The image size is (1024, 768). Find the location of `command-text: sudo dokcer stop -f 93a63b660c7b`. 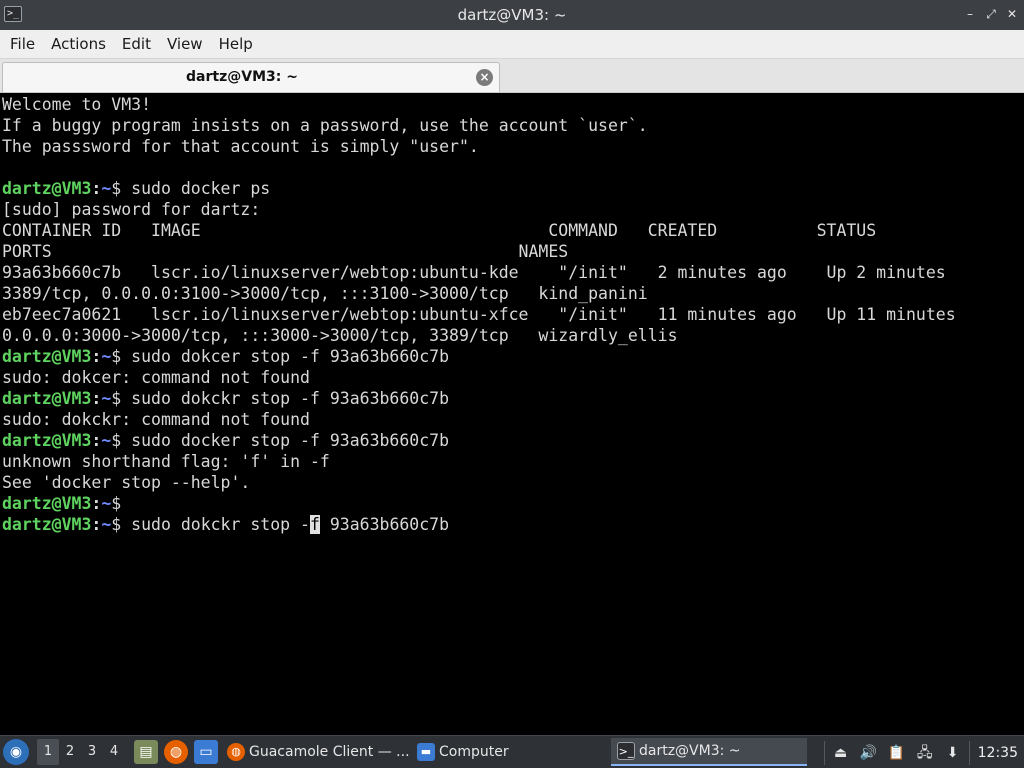

command-text: sudo dokcer stop -f 93a63b660c7b is located at coordinates (290, 356).